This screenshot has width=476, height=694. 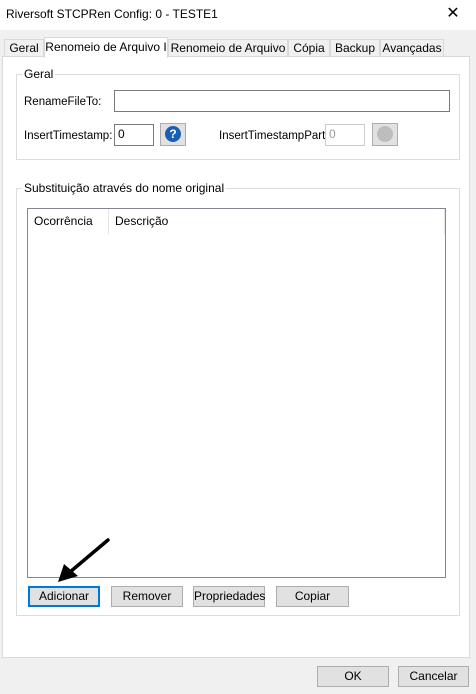 What do you see at coordinates (353, 676) in the screenshot?
I see `ok-button: OK` at bounding box center [353, 676].